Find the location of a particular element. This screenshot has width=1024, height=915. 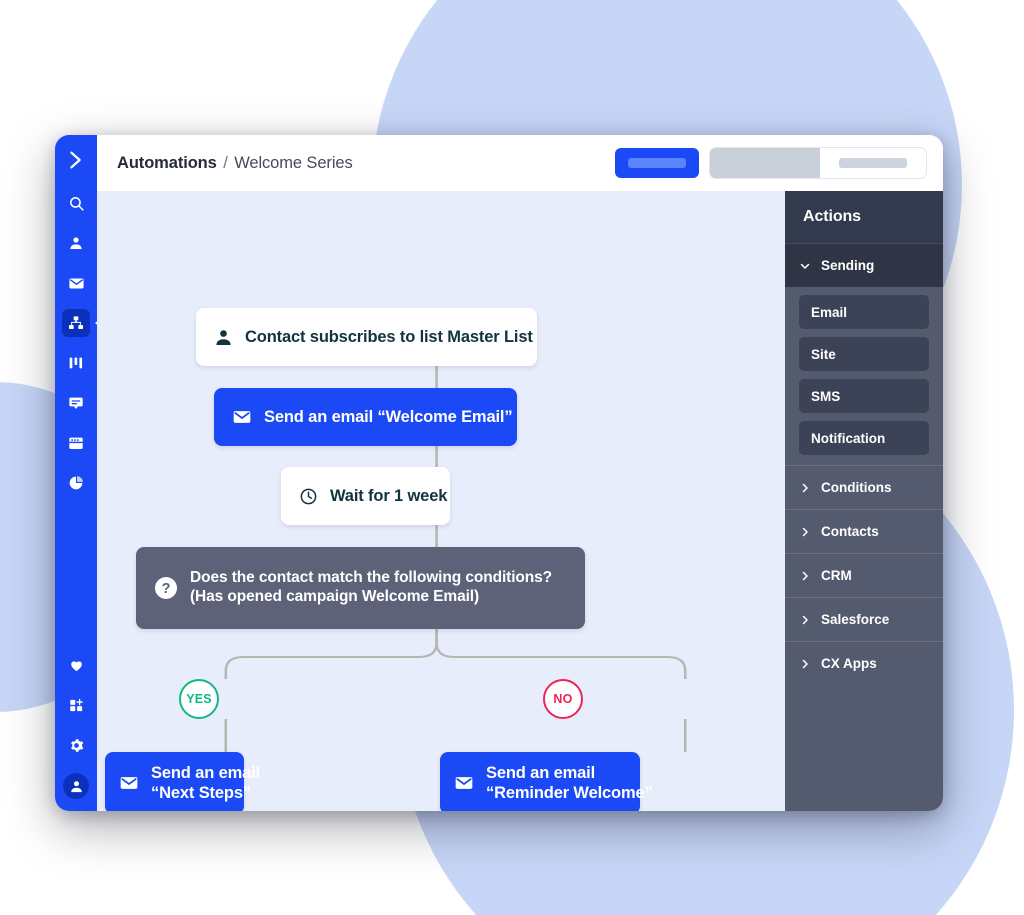

actions-group-contacts: Contacts is located at coordinates (864, 531).